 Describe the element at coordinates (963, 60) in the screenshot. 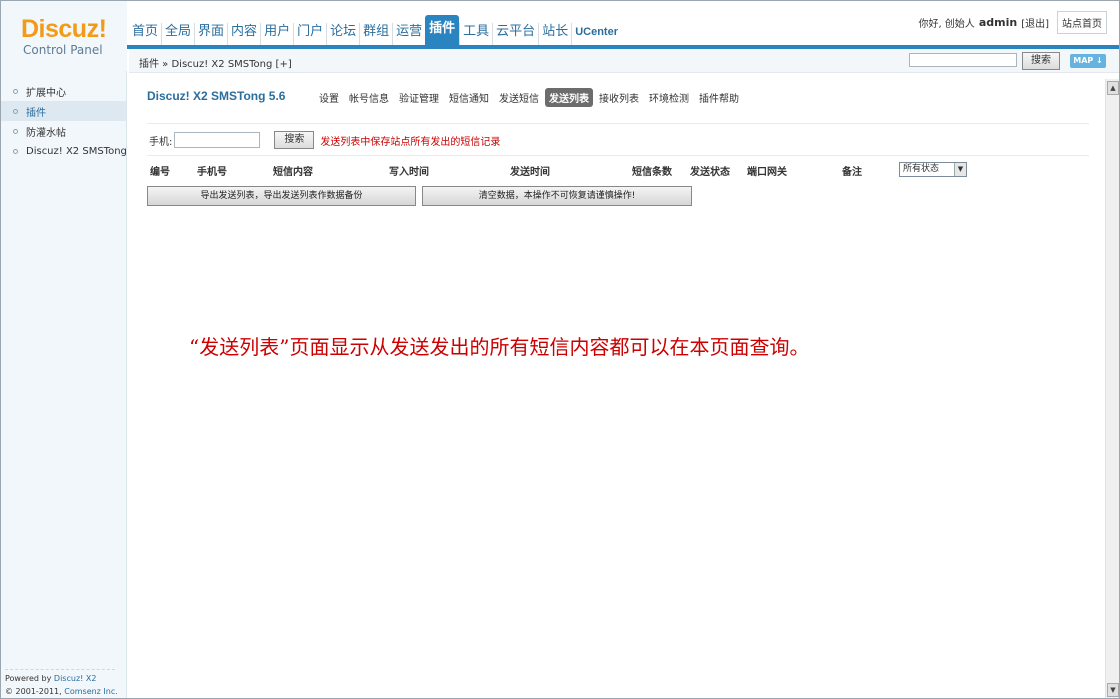

I see `top-search-input` at that location.